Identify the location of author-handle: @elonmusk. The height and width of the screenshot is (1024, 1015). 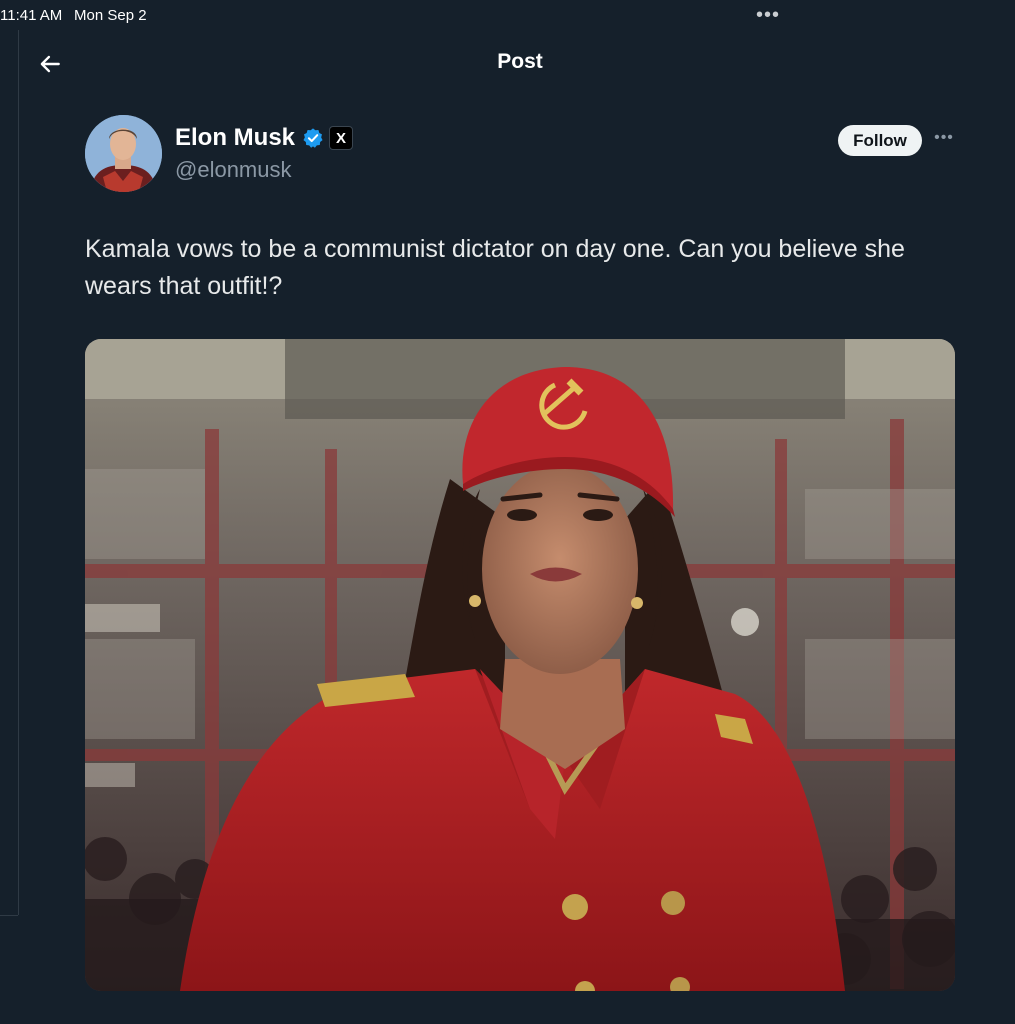
(233, 170).